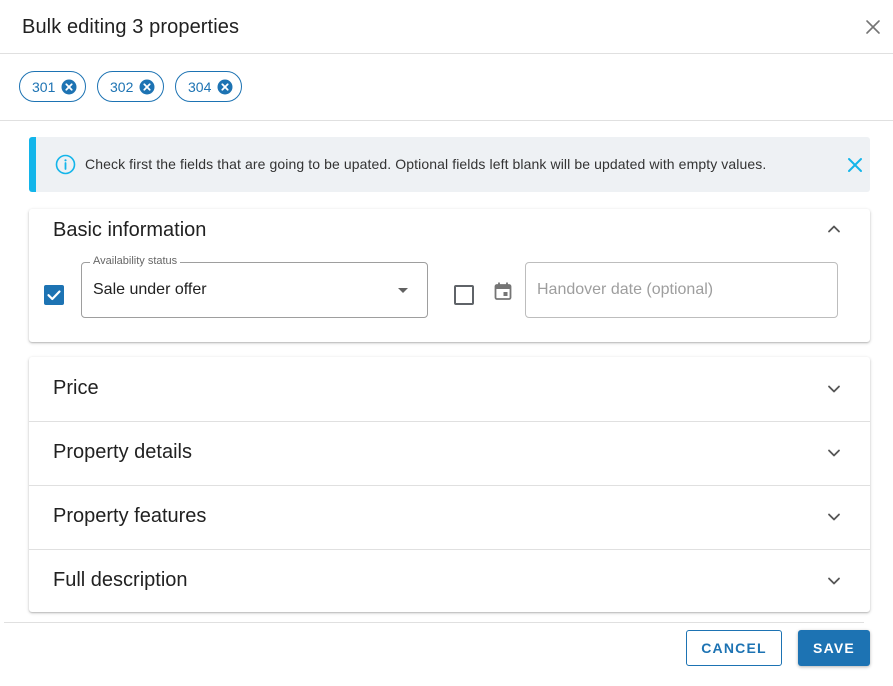 This screenshot has width=893, height=686. I want to click on availability-status-label: Availability status, so click(135, 261).